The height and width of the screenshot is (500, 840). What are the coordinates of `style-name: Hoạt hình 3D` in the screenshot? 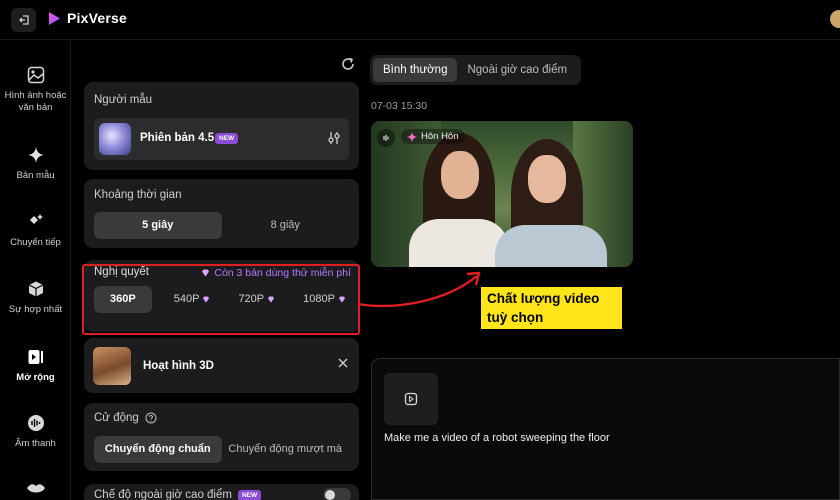 It's located at (178, 366).